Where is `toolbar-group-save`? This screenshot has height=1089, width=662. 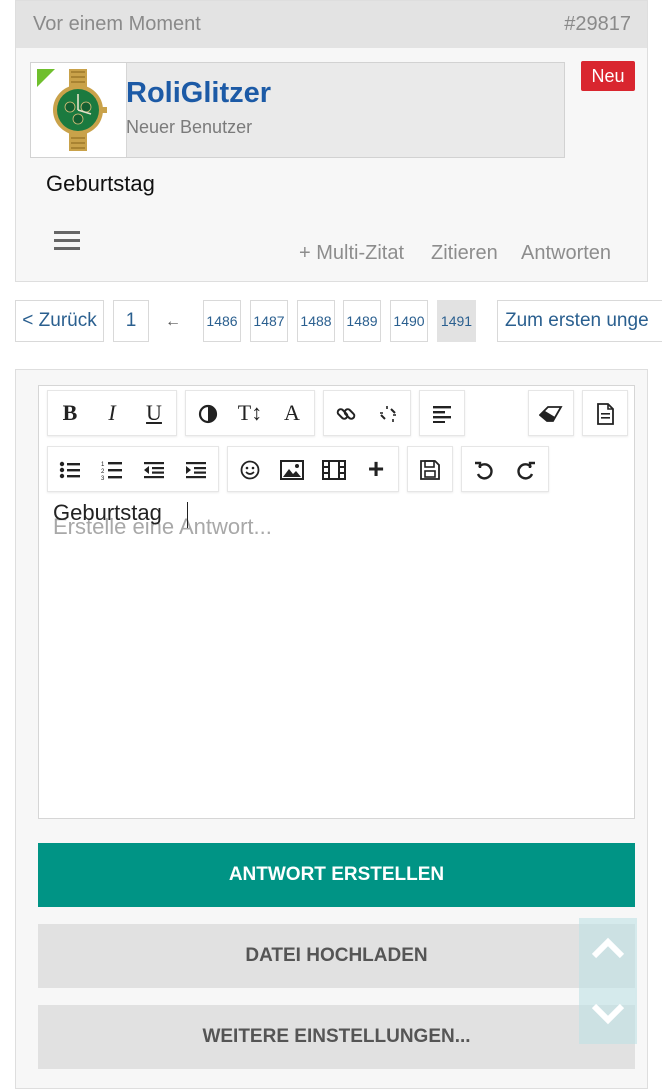 toolbar-group-save is located at coordinates (430, 469).